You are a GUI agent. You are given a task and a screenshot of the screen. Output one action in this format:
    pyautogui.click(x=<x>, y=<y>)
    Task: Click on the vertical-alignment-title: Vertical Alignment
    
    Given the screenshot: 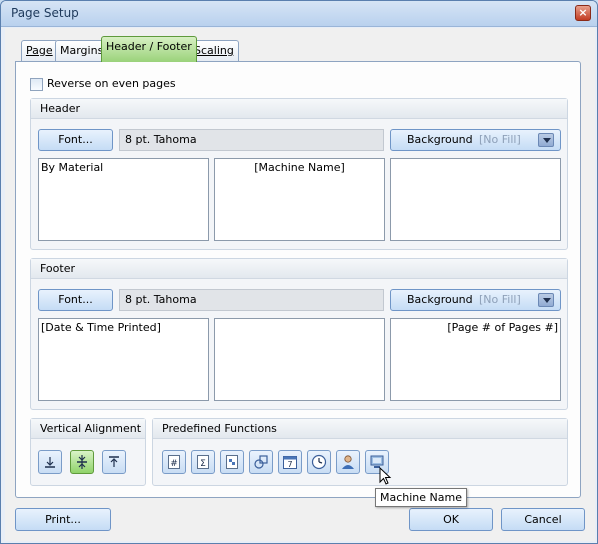 What is the action you would take?
    pyautogui.click(x=88, y=429)
    